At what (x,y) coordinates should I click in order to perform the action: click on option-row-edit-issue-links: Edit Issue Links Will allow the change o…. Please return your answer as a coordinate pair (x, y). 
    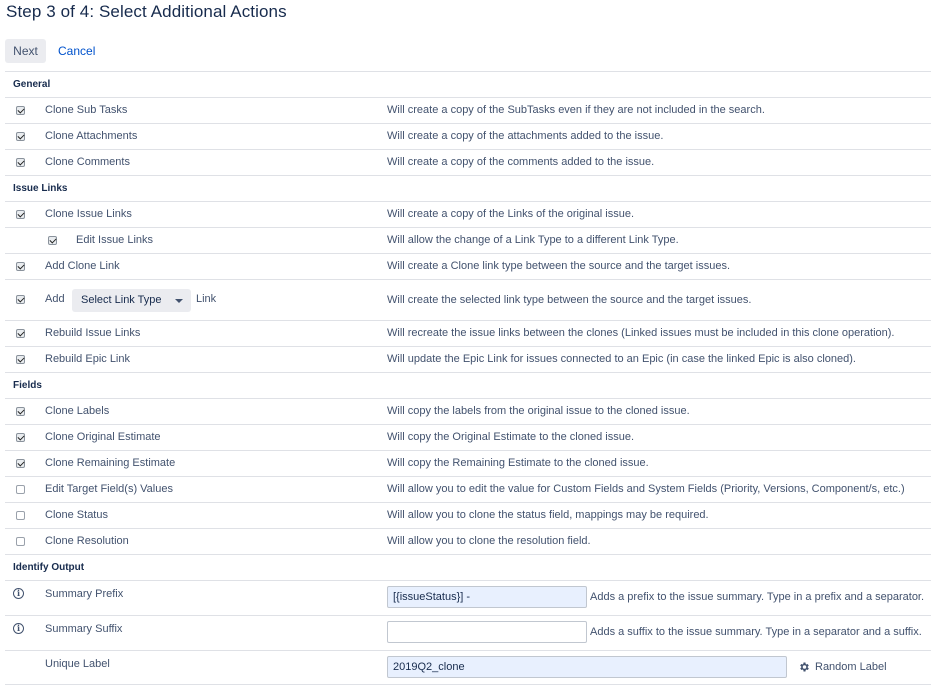
    Looking at the image, I should click on (468, 240).